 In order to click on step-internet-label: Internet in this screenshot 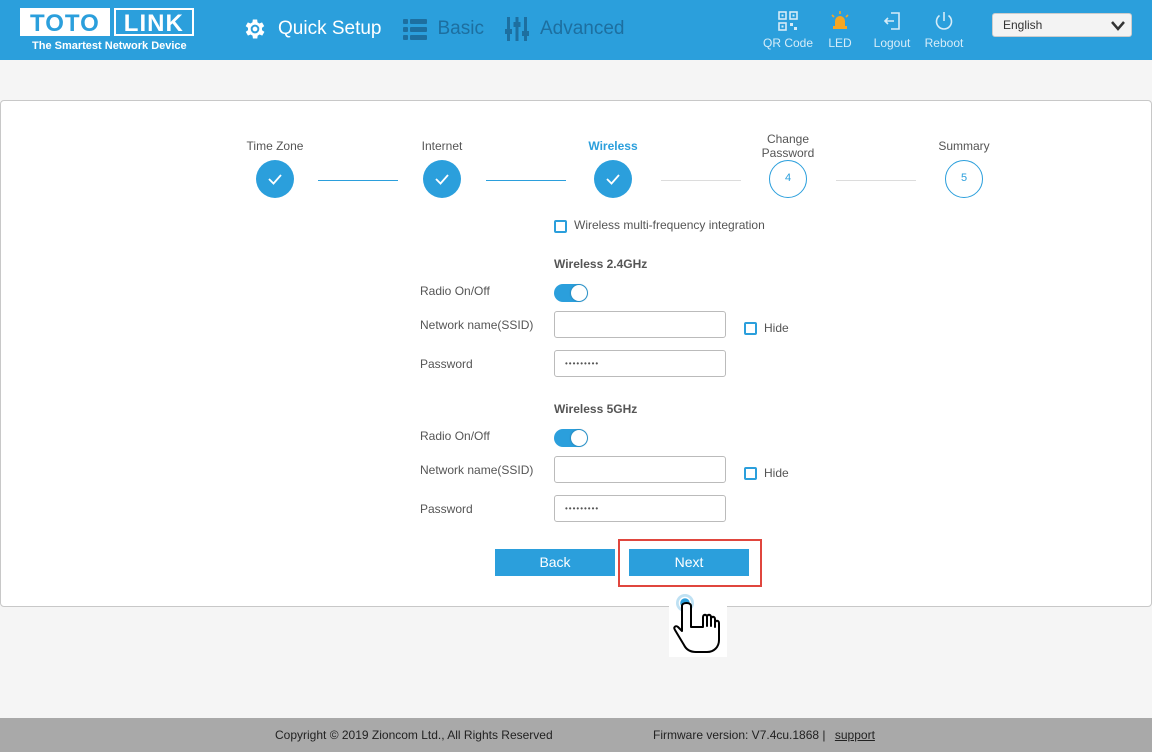, I will do `click(442, 146)`.